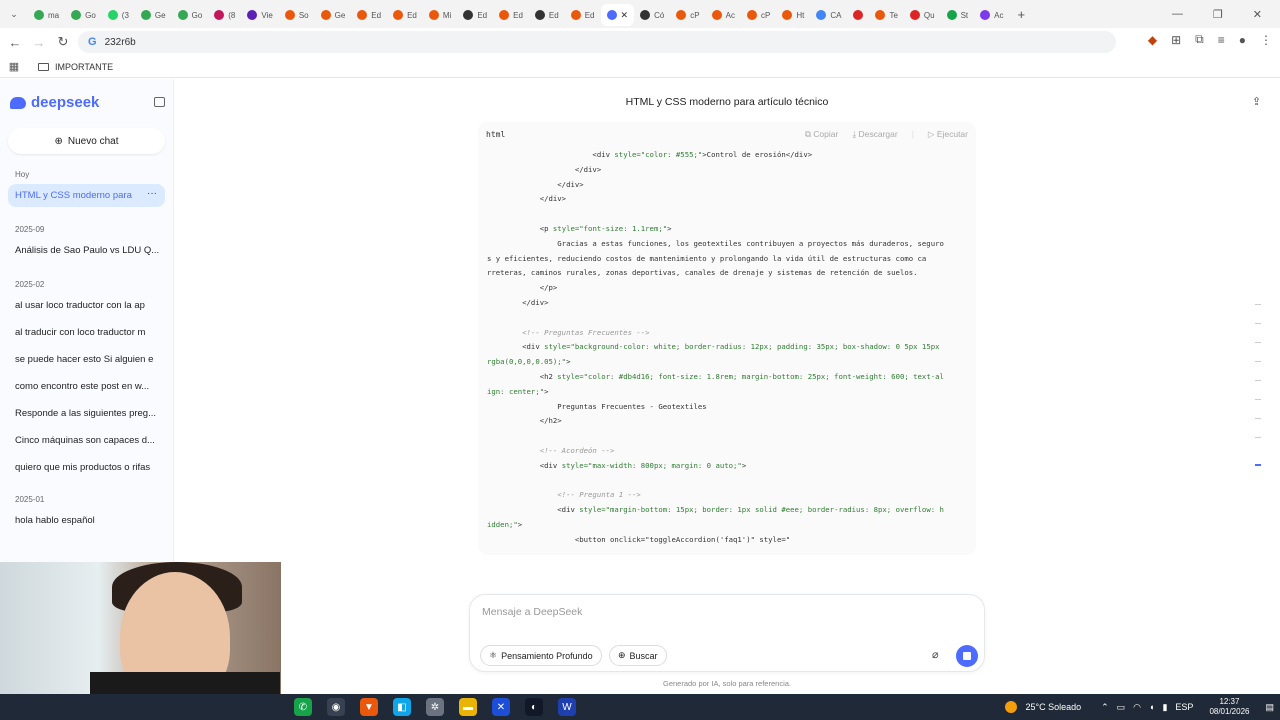 The image size is (1280, 720). I want to click on close-tab-icon: ✕, so click(625, 15).